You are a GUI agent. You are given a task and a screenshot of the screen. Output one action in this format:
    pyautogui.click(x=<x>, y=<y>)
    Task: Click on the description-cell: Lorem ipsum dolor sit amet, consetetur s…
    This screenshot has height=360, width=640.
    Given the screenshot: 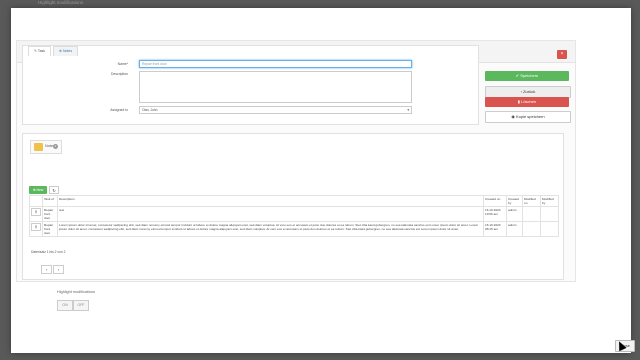 What is the action you would take?
    pyautogui.click(x=270, y=229)
    